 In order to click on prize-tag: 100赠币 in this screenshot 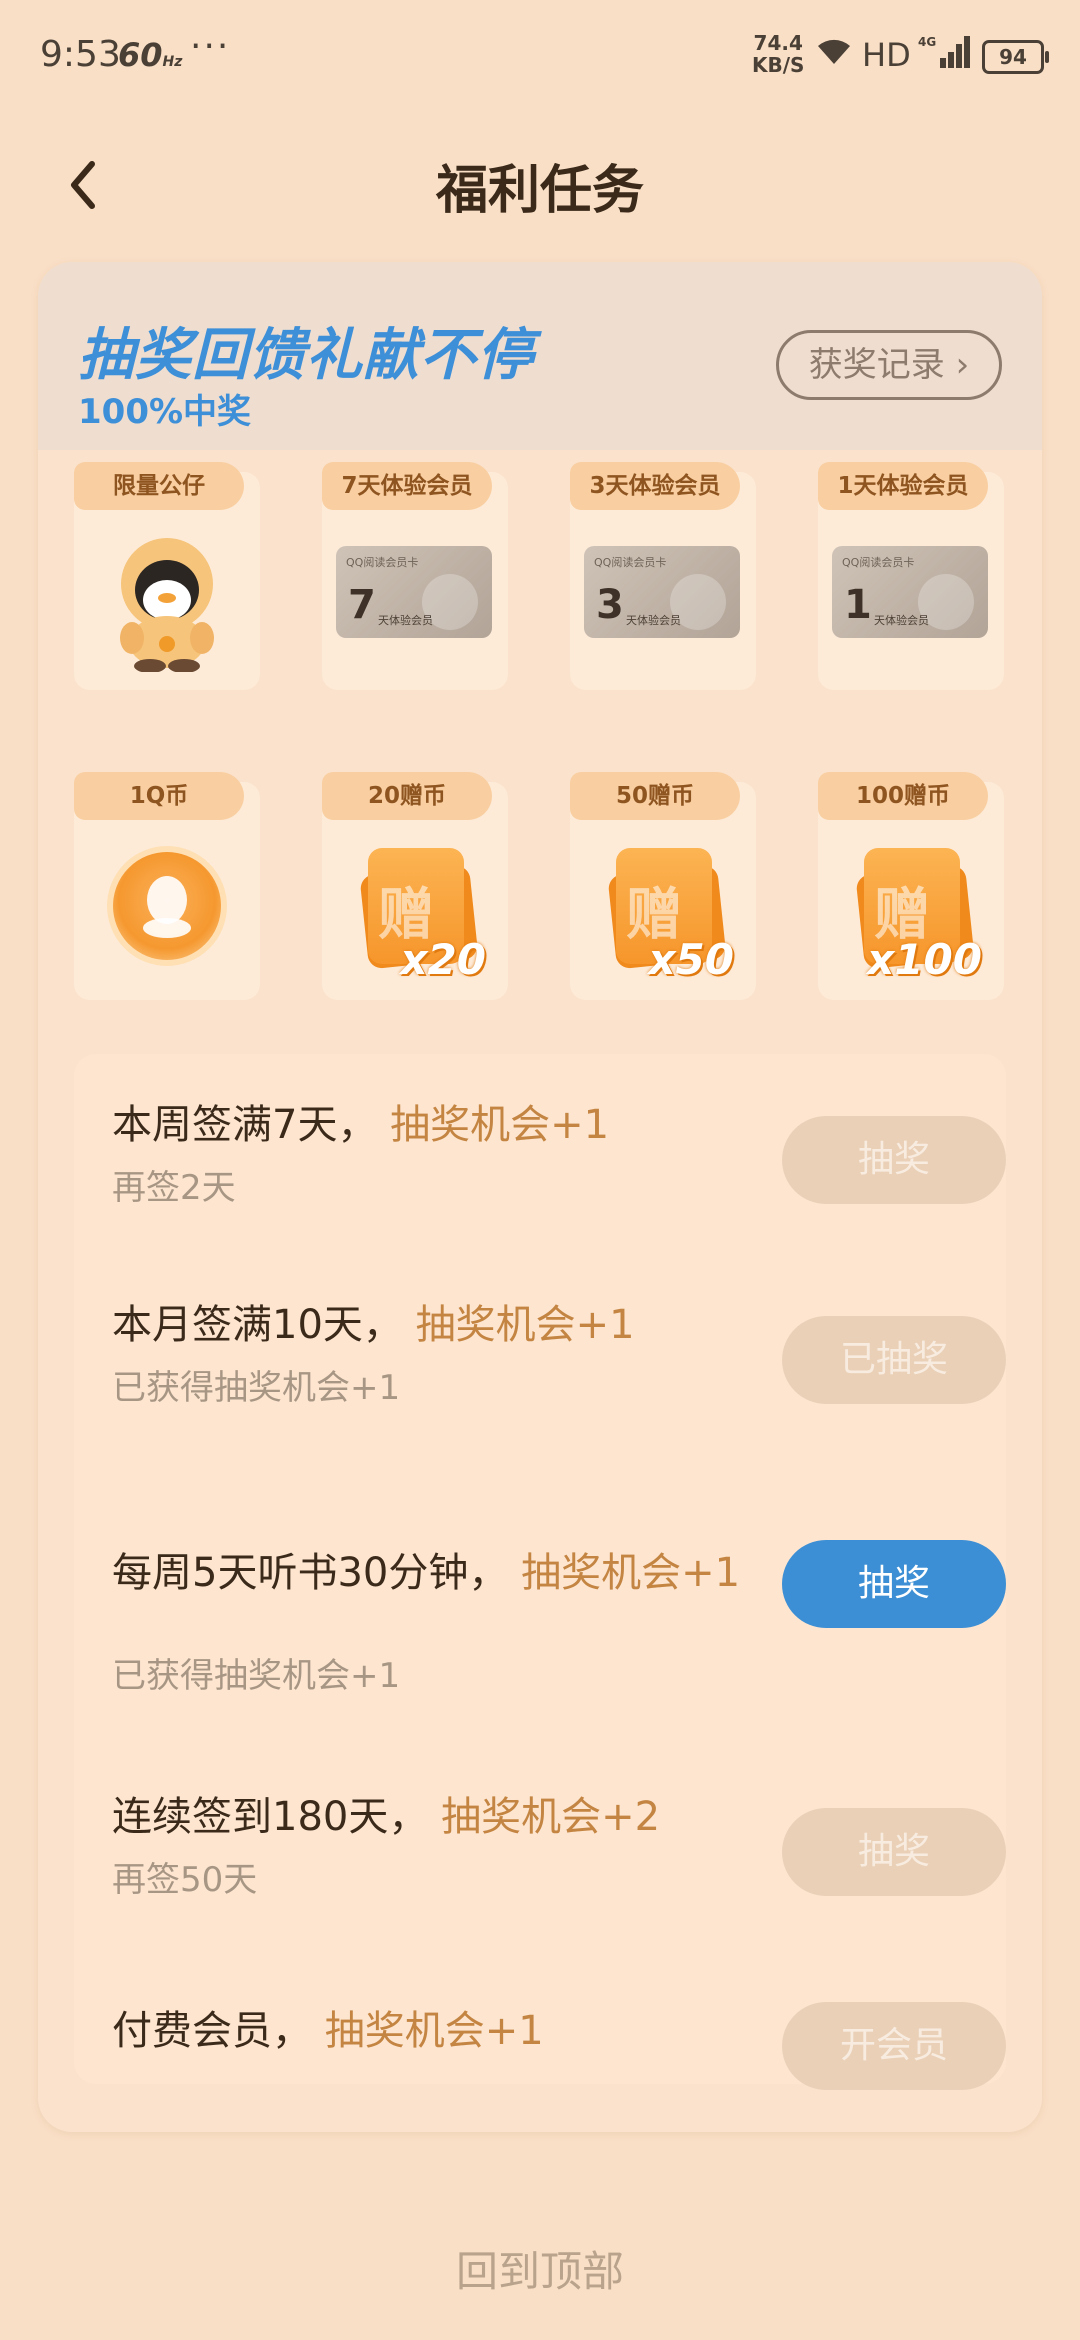, I will do `click(903, 796)`.